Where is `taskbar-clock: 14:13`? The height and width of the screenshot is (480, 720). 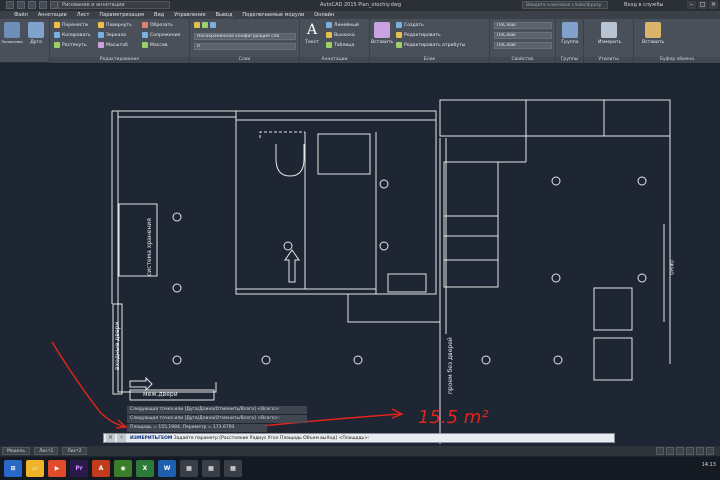
taskbar-clock: 14:13 is located at coordinates (709, 465).